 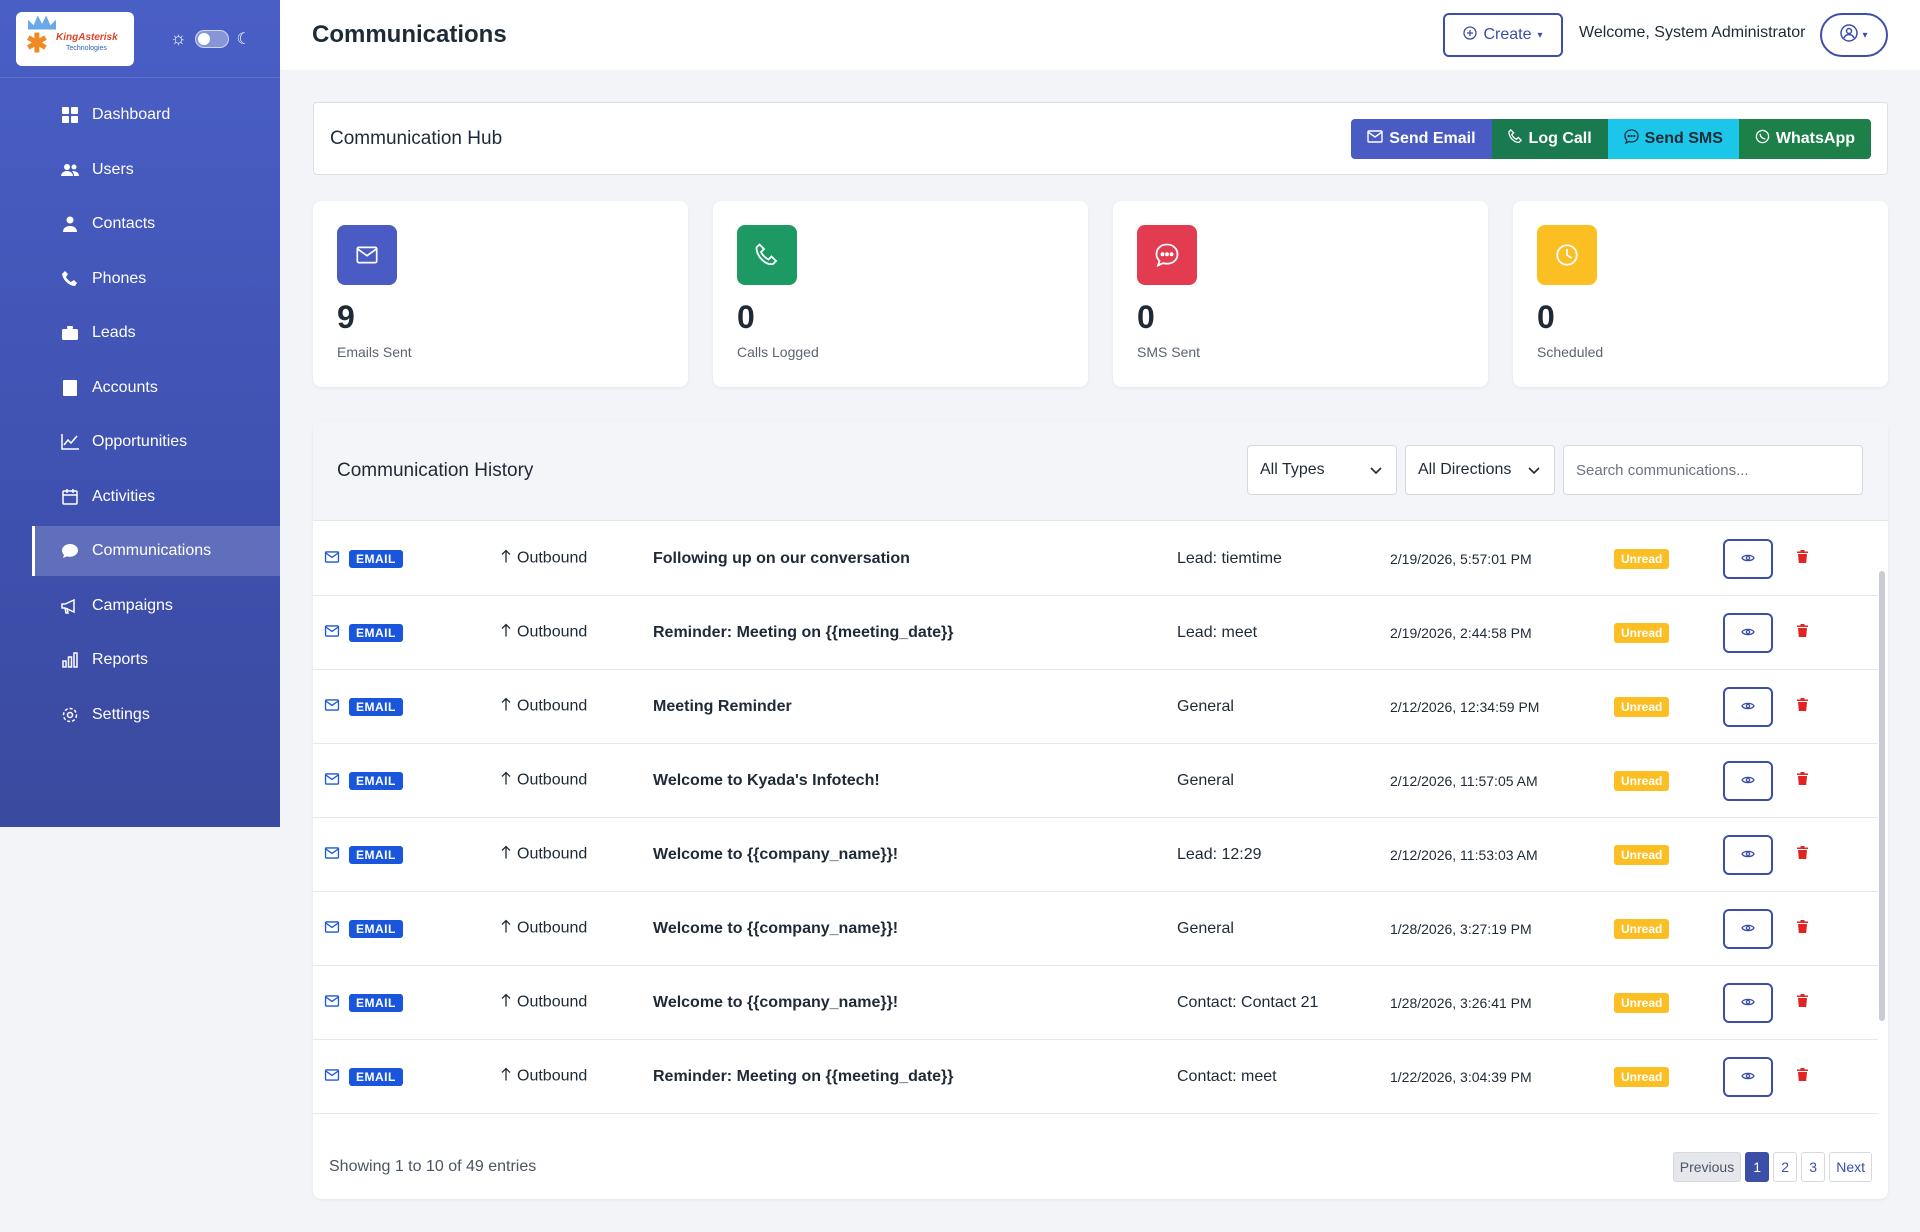 I want to click on sidebar-item-settings: Settings, so click(x=156, y=715).